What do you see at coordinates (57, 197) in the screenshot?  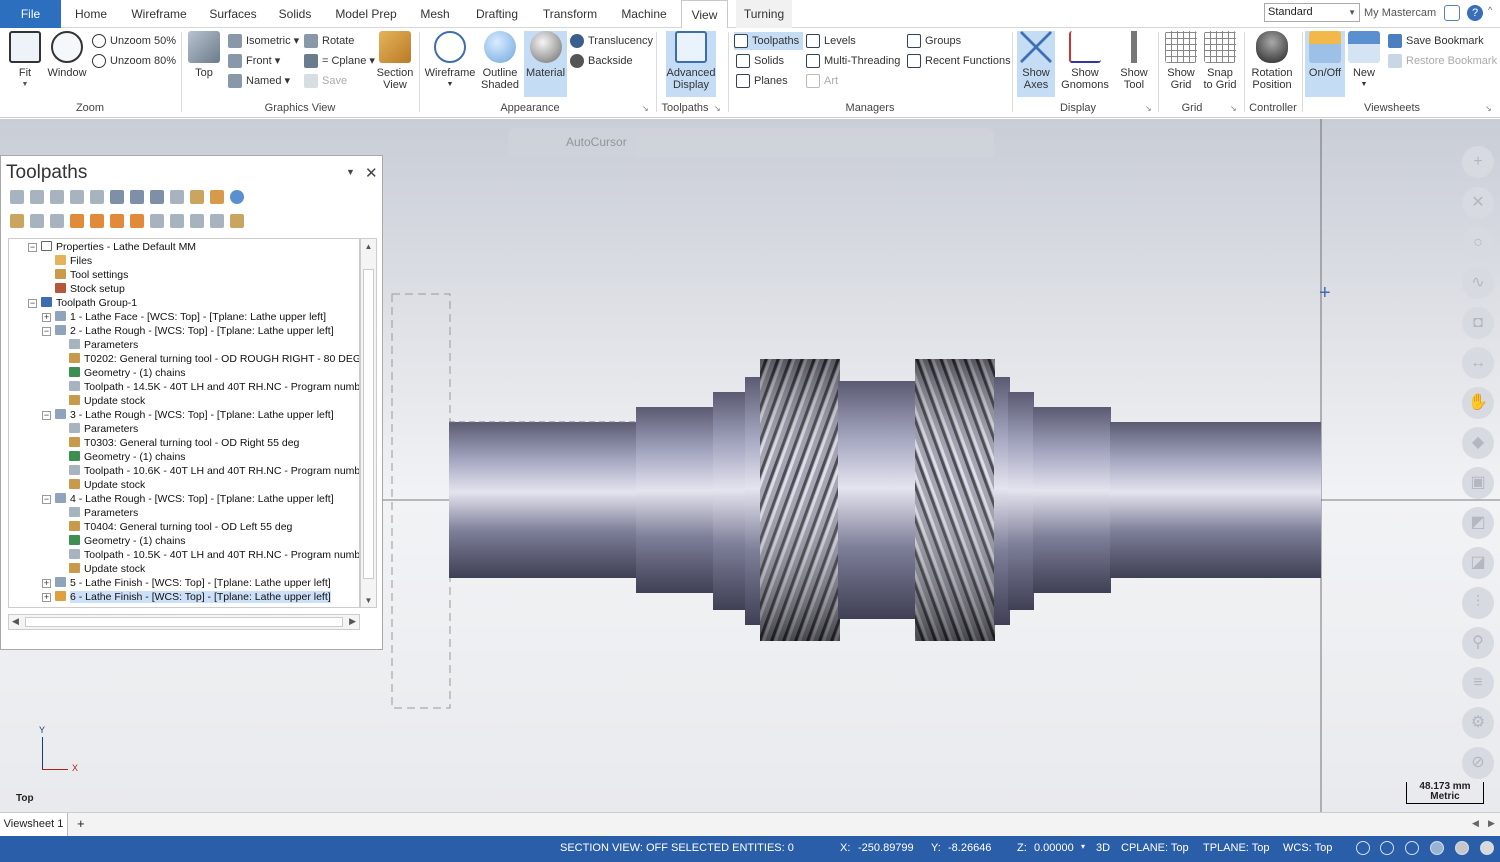 I see `regen-icon` at bounding box center [57, 197].